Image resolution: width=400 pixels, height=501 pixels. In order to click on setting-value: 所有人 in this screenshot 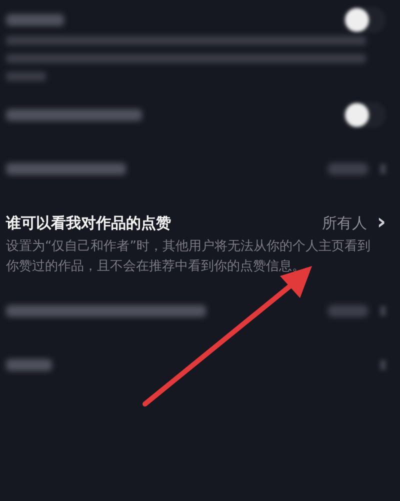, I will do `click(344, 223)`.